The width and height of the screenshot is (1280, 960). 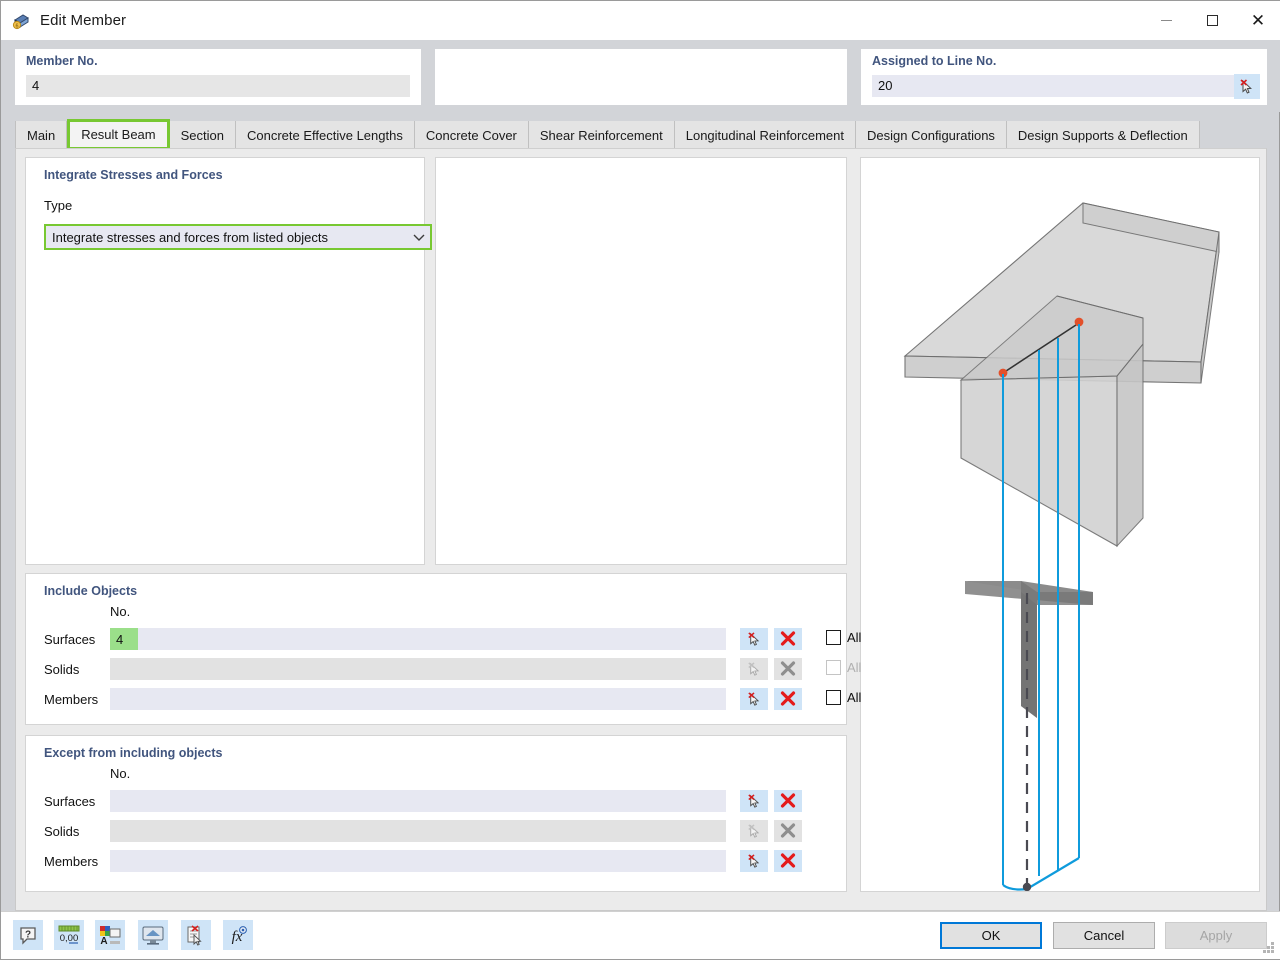 I want to click on display-properties-icon, so click(x=153, y=935).